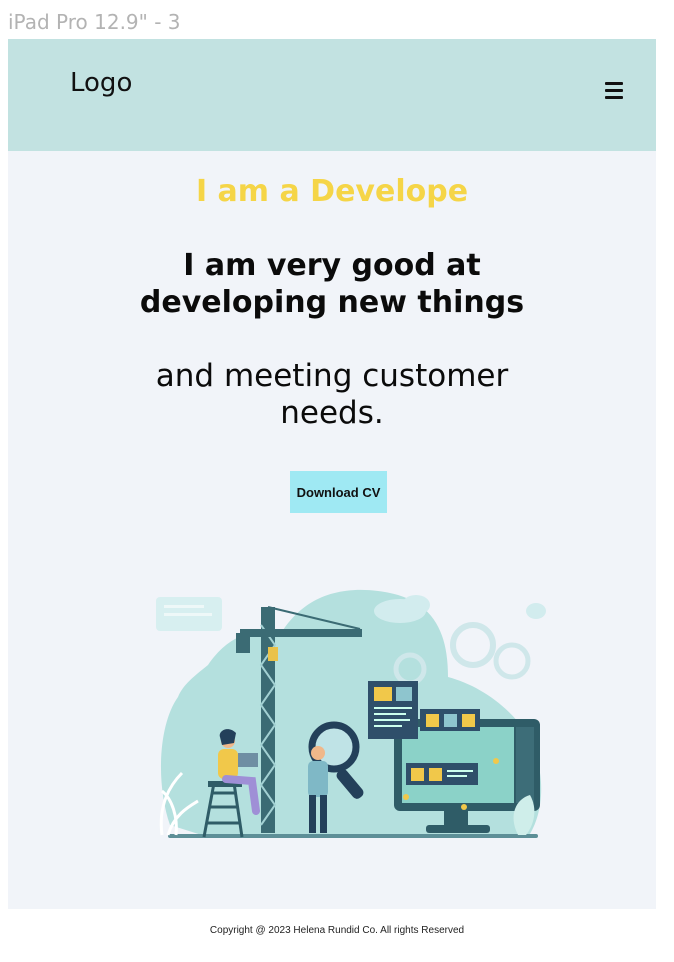  I want to click on gear-icon, so click(473, 645).